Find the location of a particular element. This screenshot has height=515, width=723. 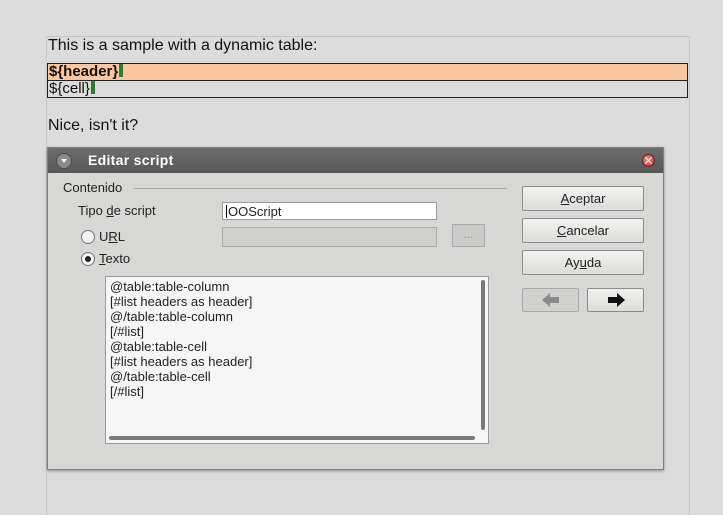

vertical-scrollbar is located at coordinates (483, 355).